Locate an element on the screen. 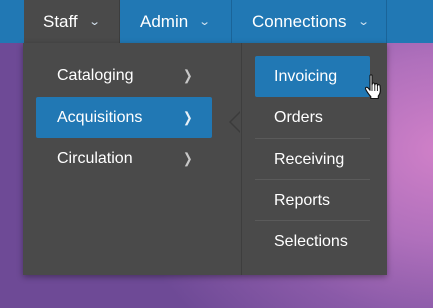 The image size is (433, 308). submenu-item-invoicing: Invoicing is located at coordinates (312, 76).